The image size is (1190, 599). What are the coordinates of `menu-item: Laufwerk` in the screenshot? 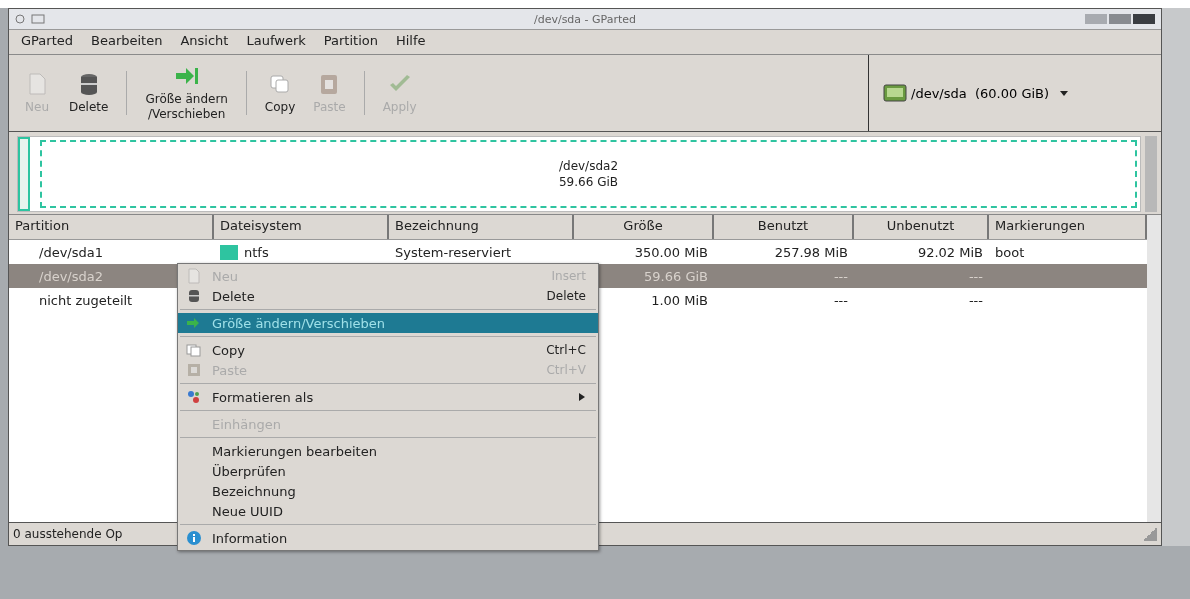 It's located at (276, 42).